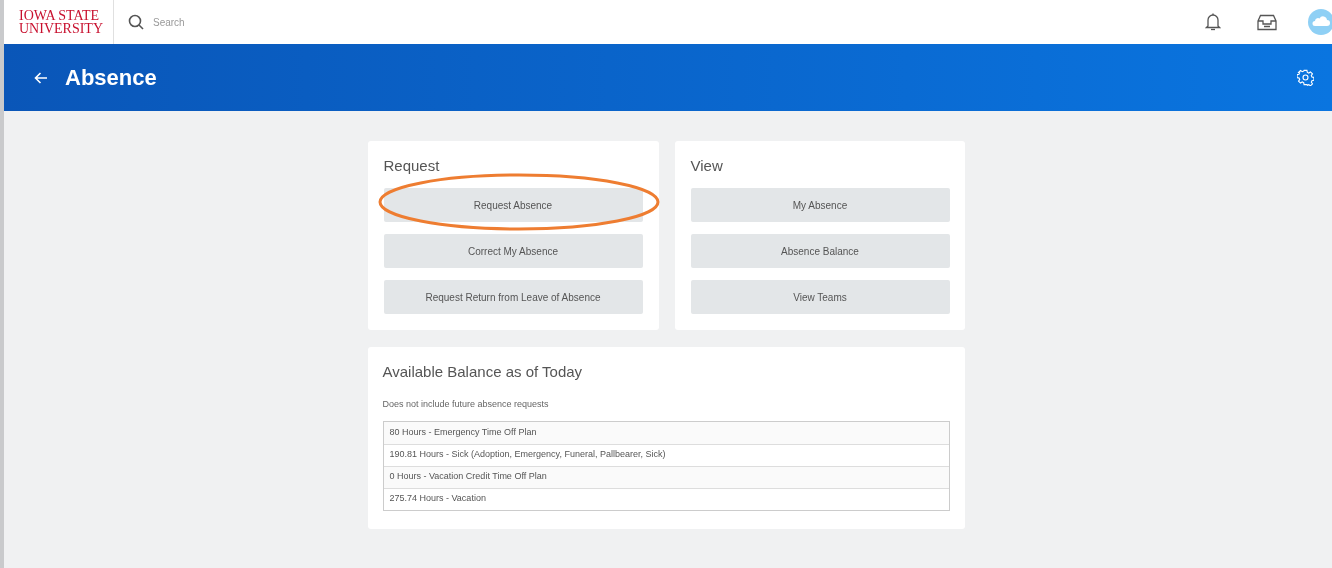 The width and height of the screenshot is (1332, 568). Describe the element at coordinates (466, 404) in the screenshot. I see `card-note: Does not include future absence requests` at that location.